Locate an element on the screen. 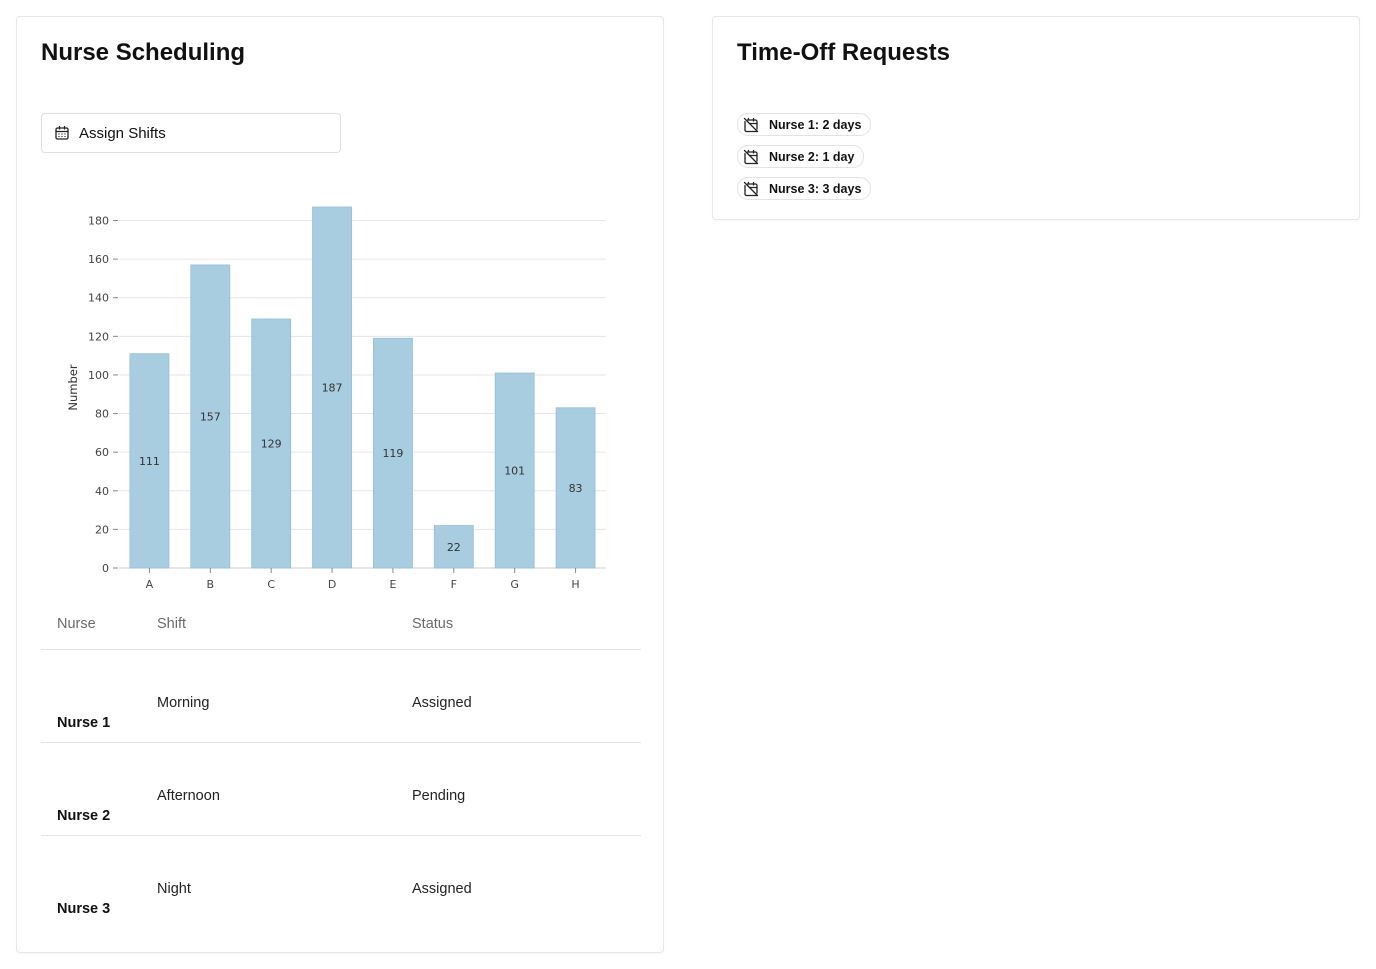 This screenshot has height=969, width=1376. assign-shifts-button: Assign Shifts is located at coordinates (191, 133).